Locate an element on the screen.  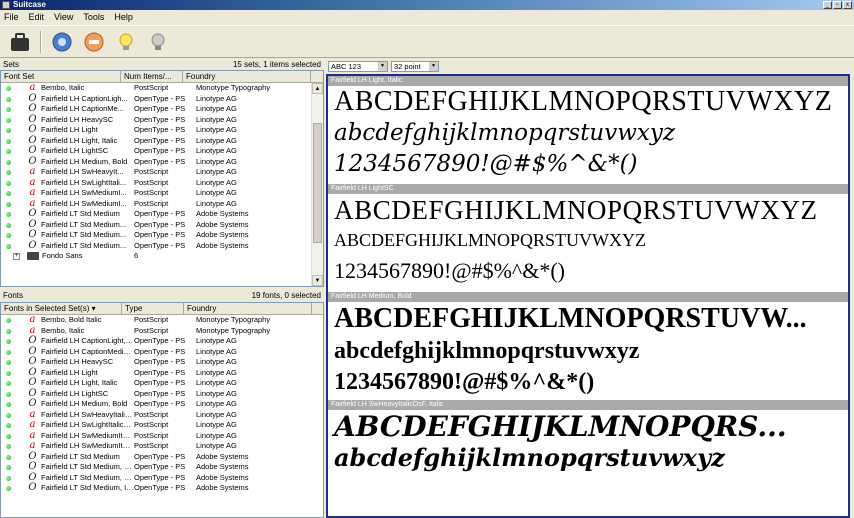
col-type: Type is located at coordinates (153, 308).